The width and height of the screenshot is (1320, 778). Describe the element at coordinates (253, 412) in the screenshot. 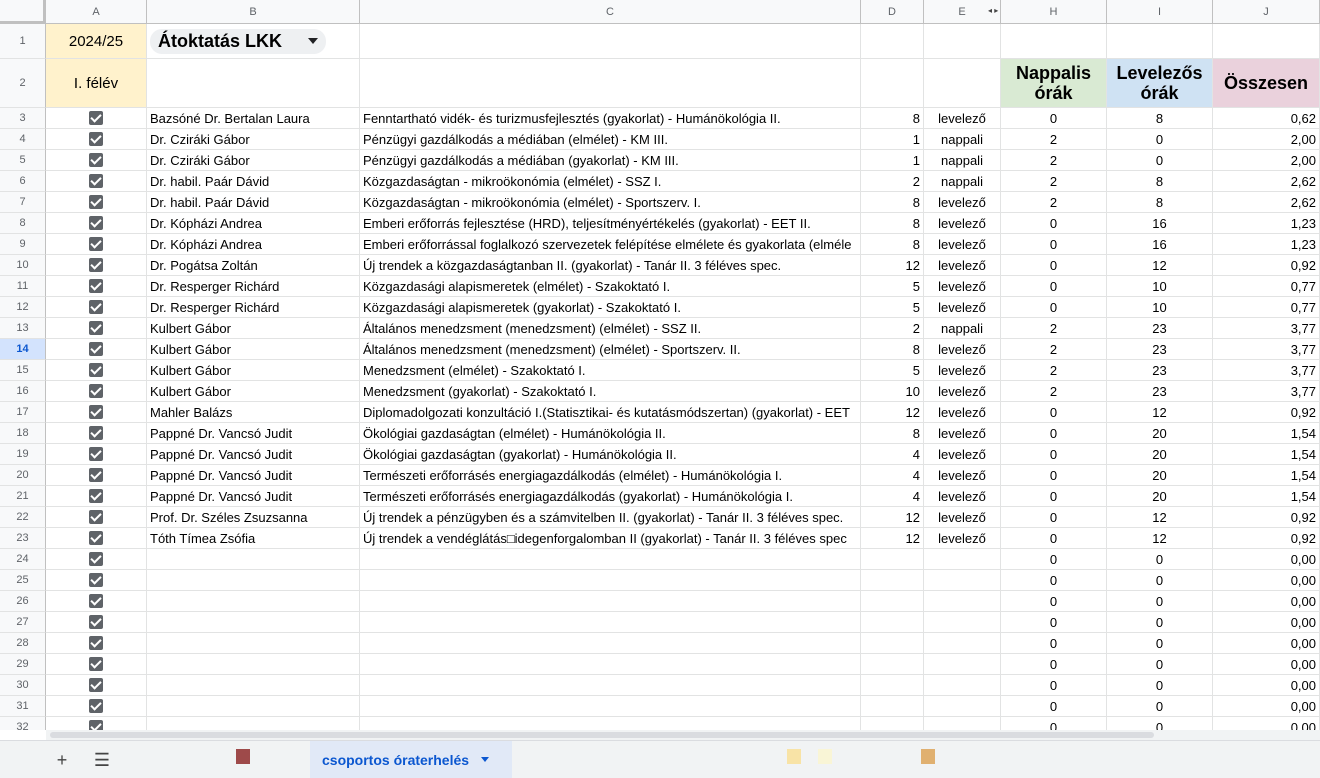

I see `teacher-name-cell: Mahler Balázs` at that location.